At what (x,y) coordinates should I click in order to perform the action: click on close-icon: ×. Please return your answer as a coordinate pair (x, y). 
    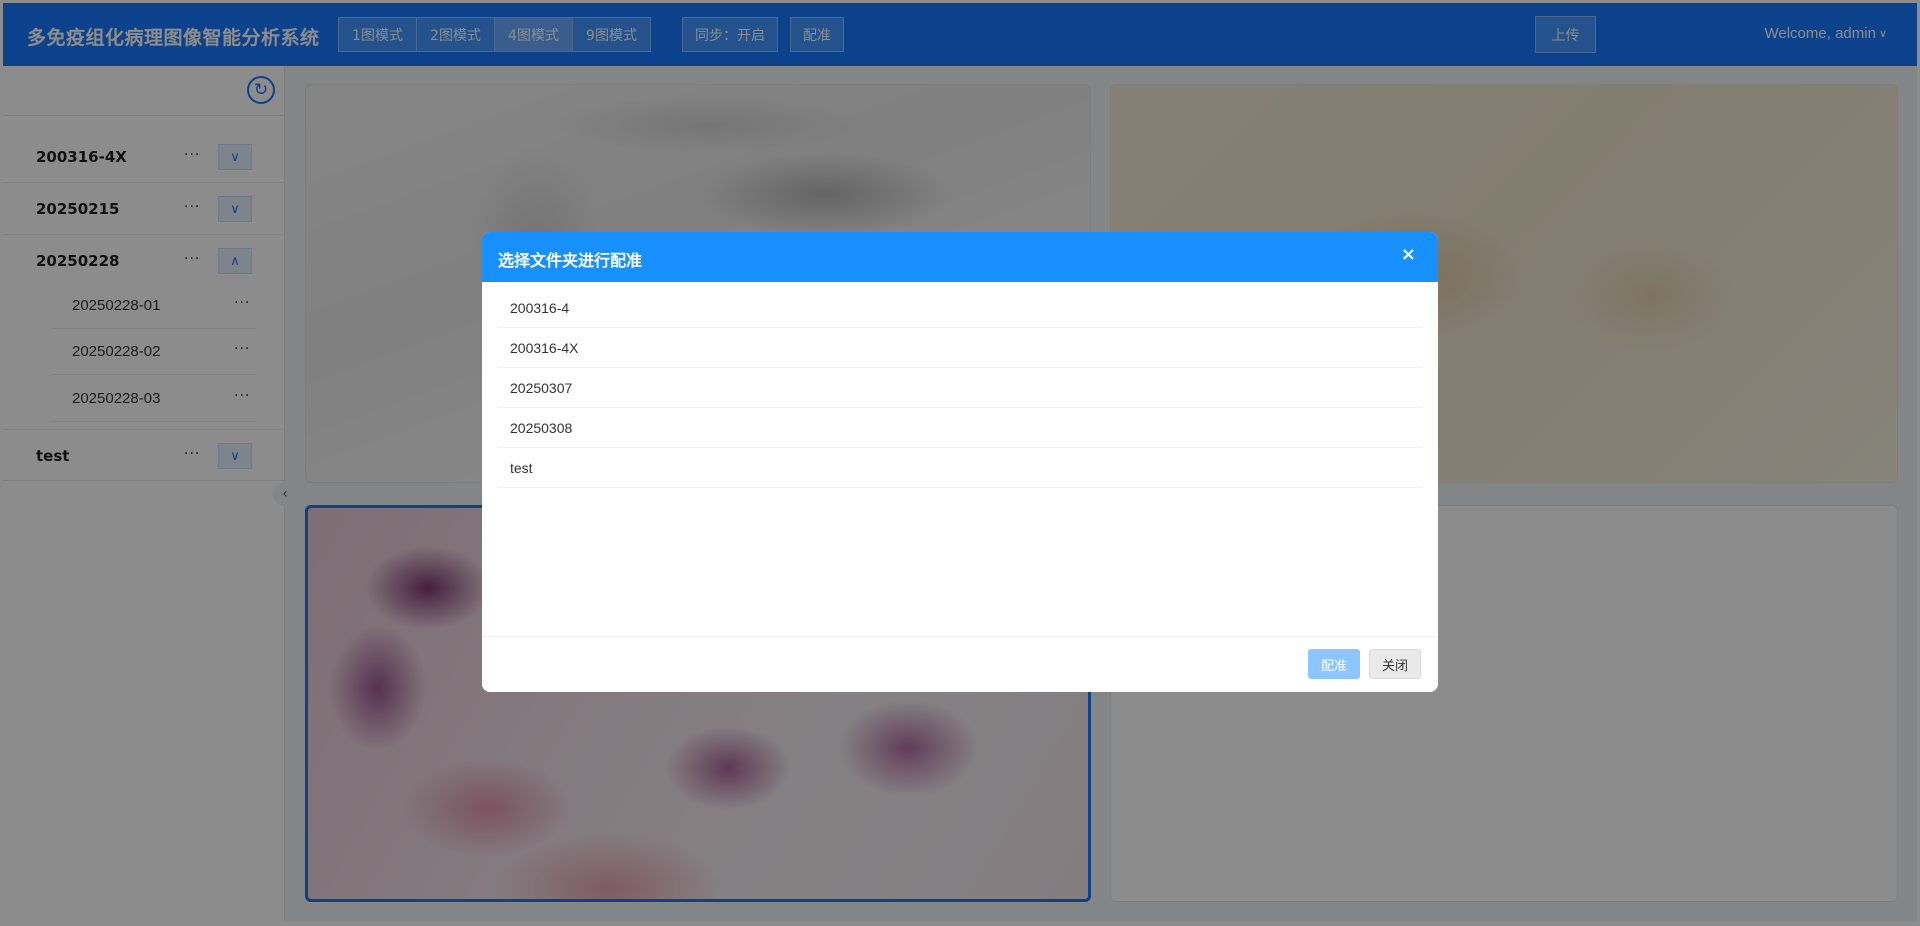
    Looking at the image, I should click on (1408, 254).